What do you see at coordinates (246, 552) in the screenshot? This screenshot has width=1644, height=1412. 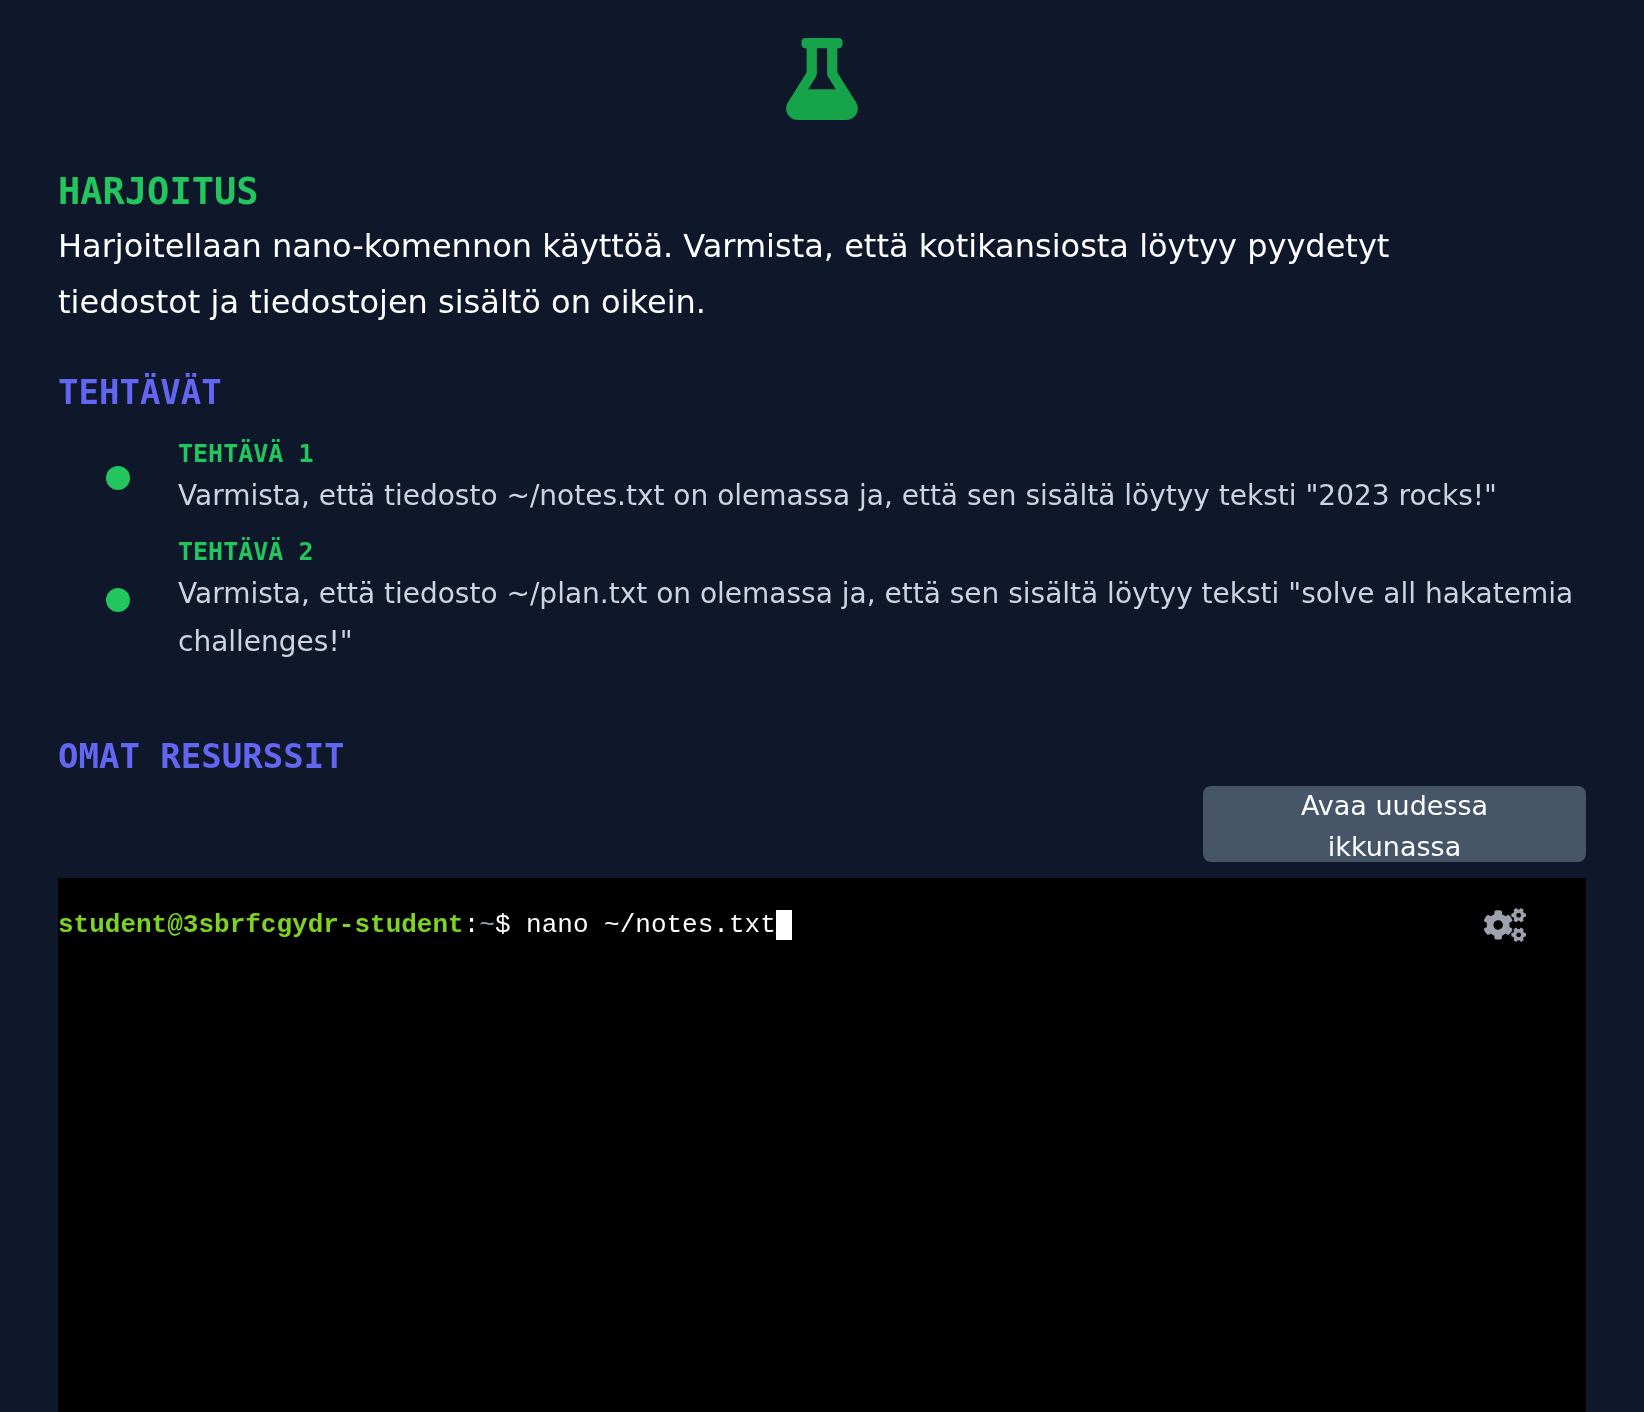 I see `task-title: TEHTÄVÄ 2` at bounding box center [246, 552].